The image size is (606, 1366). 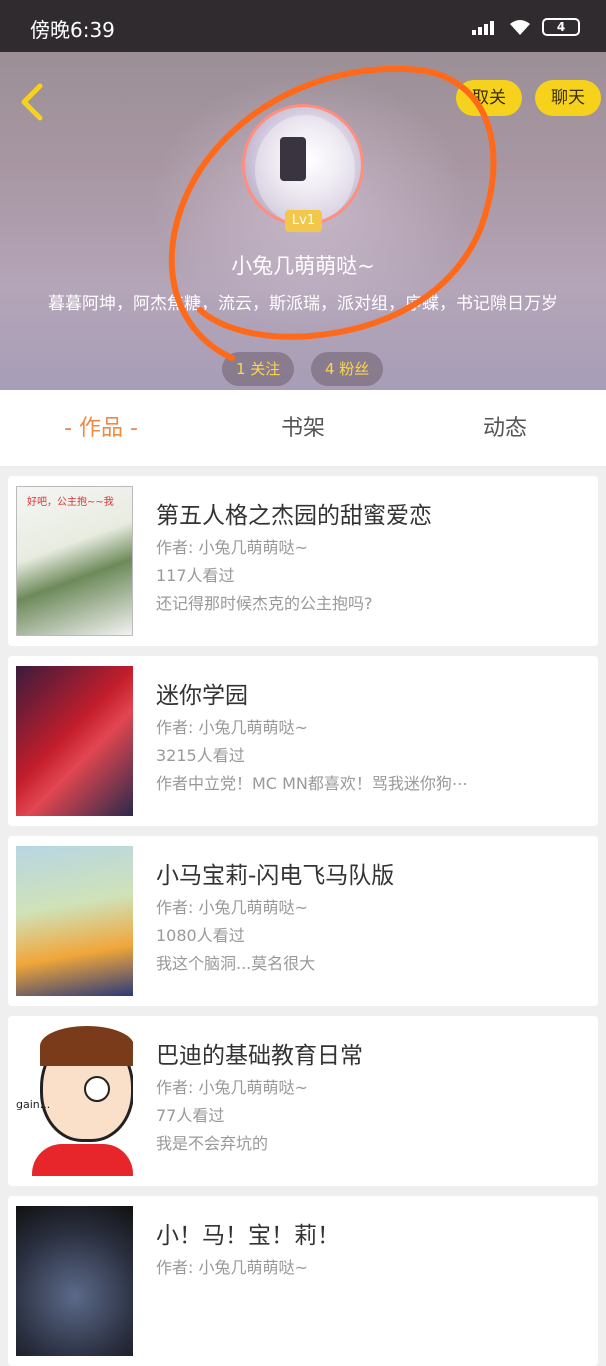 I want to click on work-description: 还记得那时候杰克的公主抱吗?, so click(x=264, y=603).